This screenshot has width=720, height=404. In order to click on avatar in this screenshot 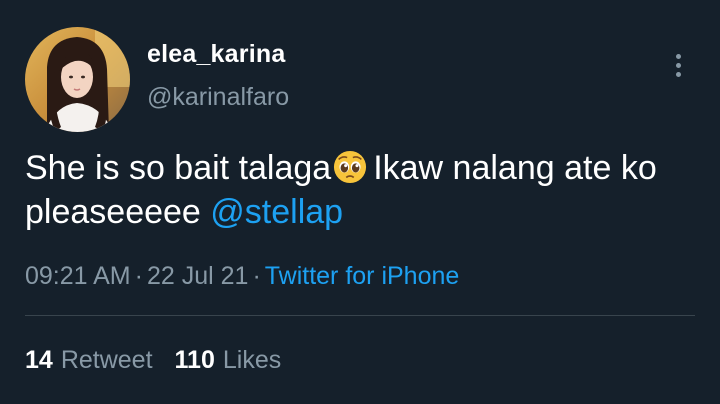, I will do `click(77, 79)`.